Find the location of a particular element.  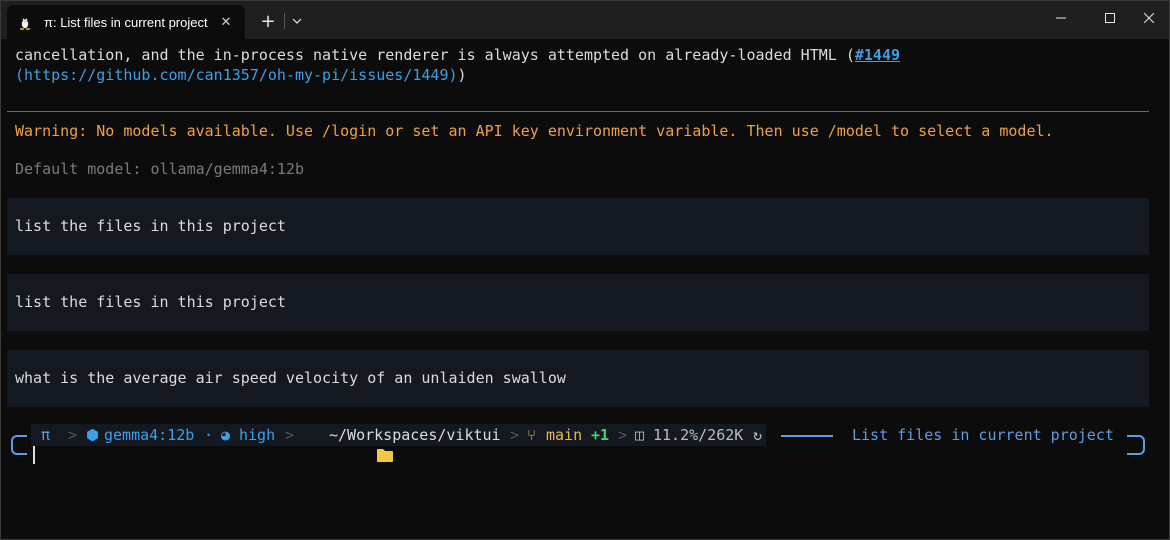

context-usage: 11.2%/262K is located at coordinates (698, 435).